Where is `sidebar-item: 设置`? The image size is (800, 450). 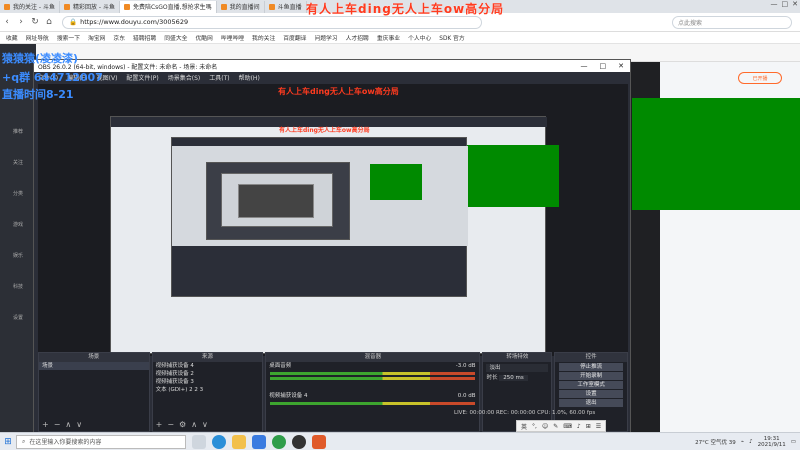 sidebar-item: 设置 is located at coordinates (18, 317).